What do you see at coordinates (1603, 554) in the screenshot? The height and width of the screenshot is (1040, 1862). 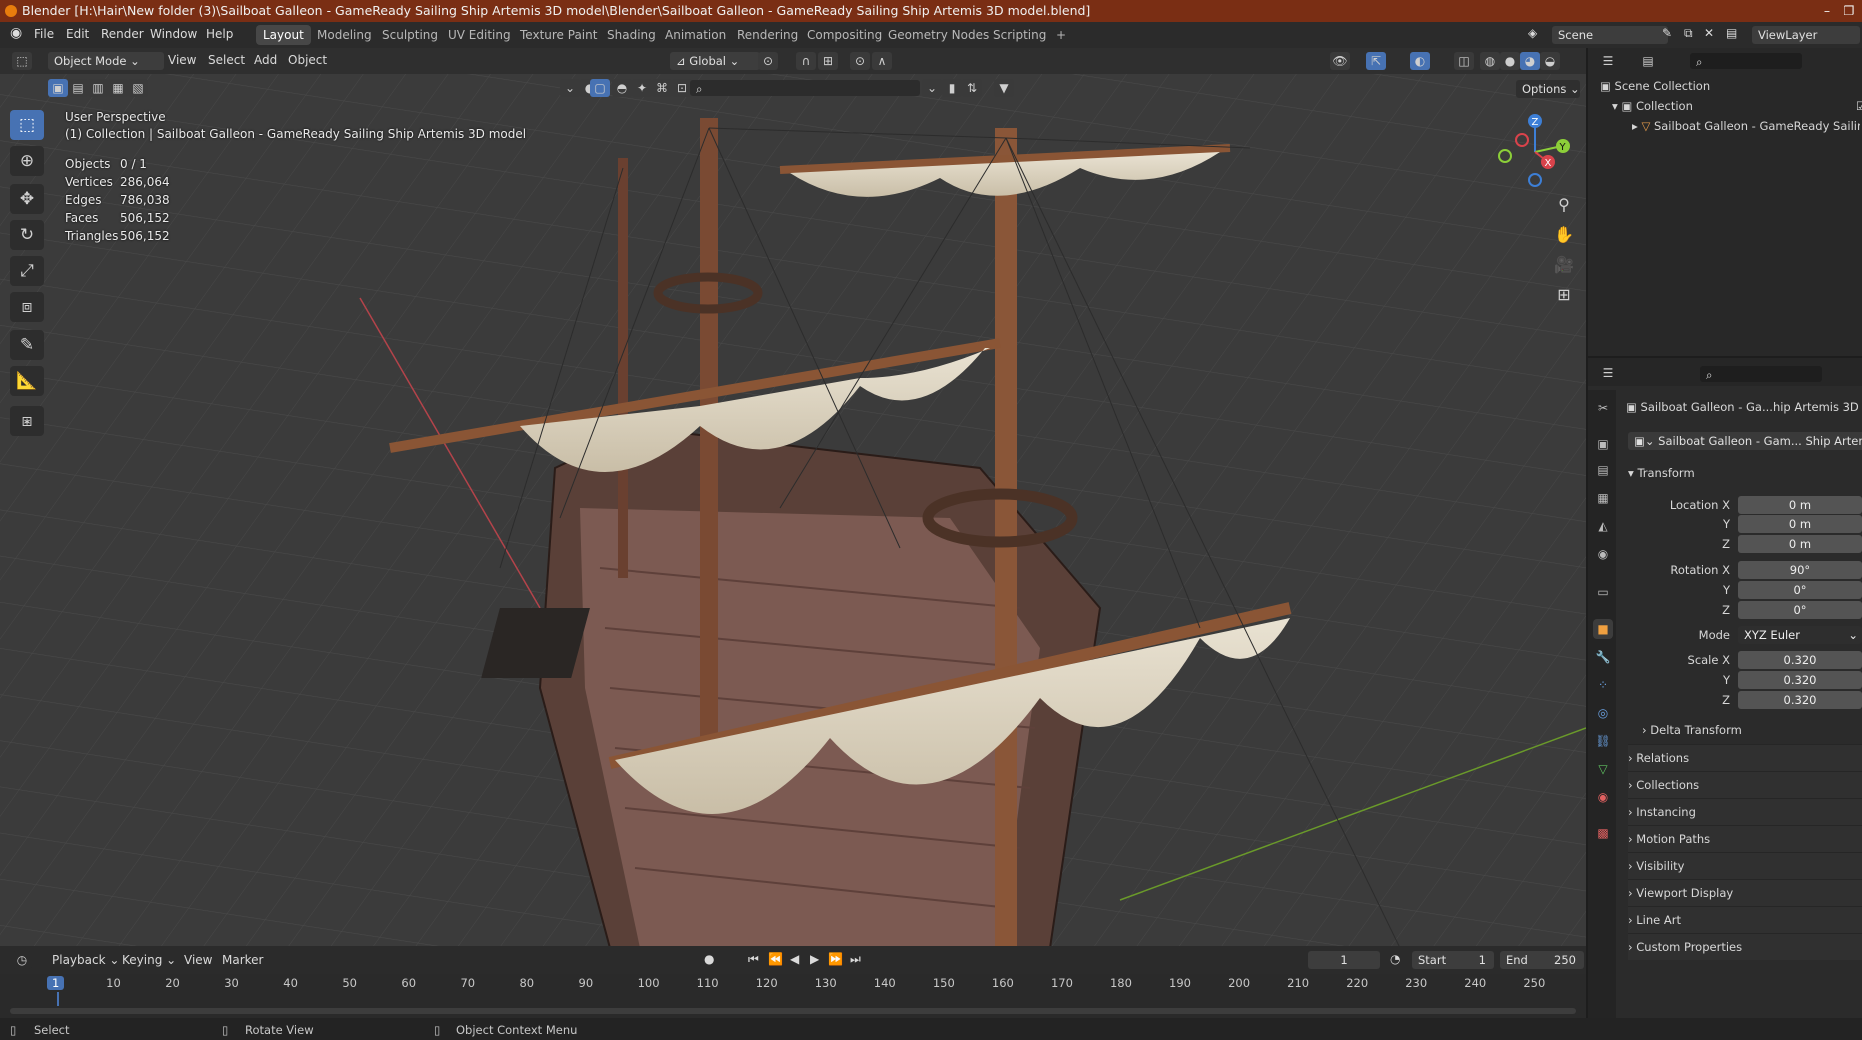 I see `world-tab-icon: ◉` at bounding box center [1603, 554].